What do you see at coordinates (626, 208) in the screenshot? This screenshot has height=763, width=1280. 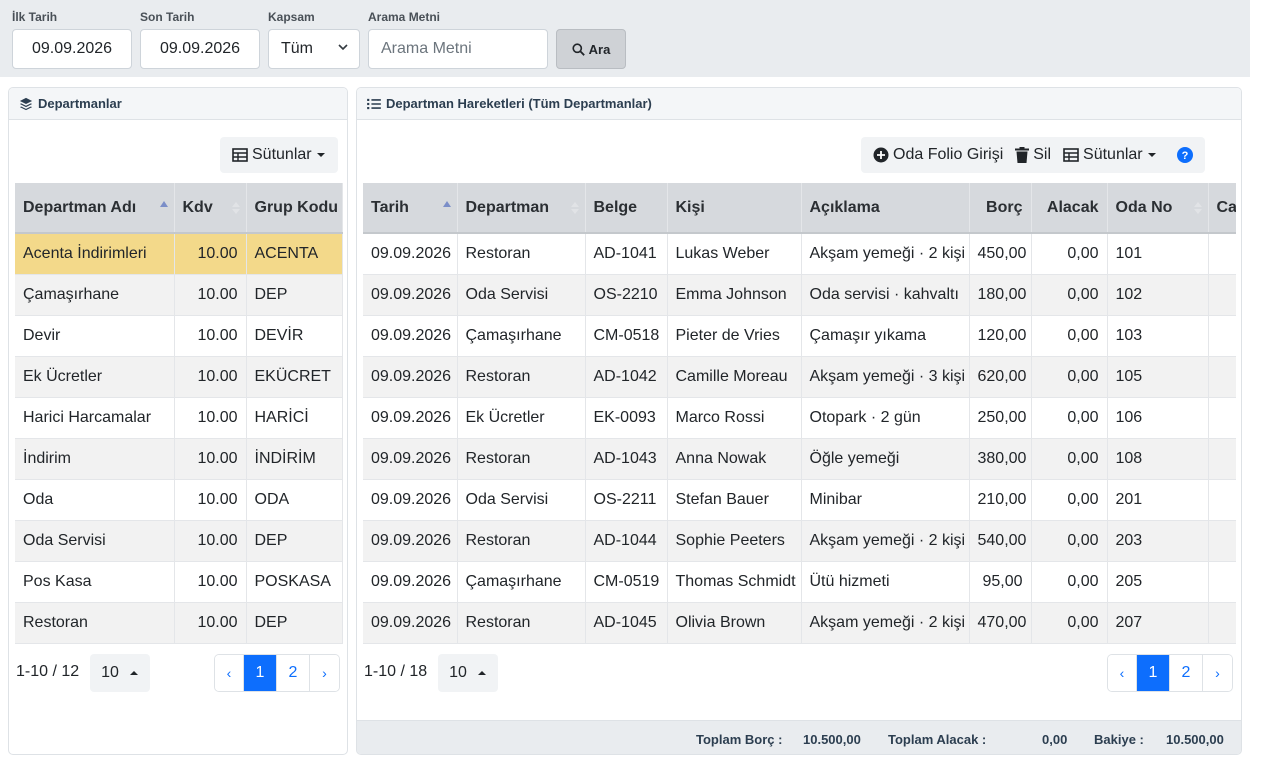 I see `col-header-document: Belge` at bounding box center [626, 208].